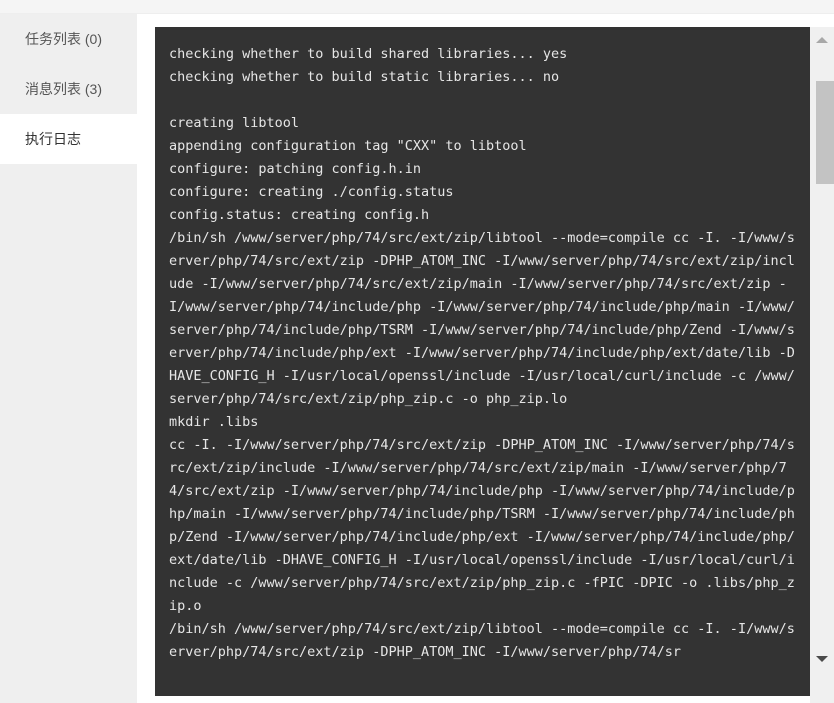  I want to click on scrollbar-thumb, so click(825, 132).